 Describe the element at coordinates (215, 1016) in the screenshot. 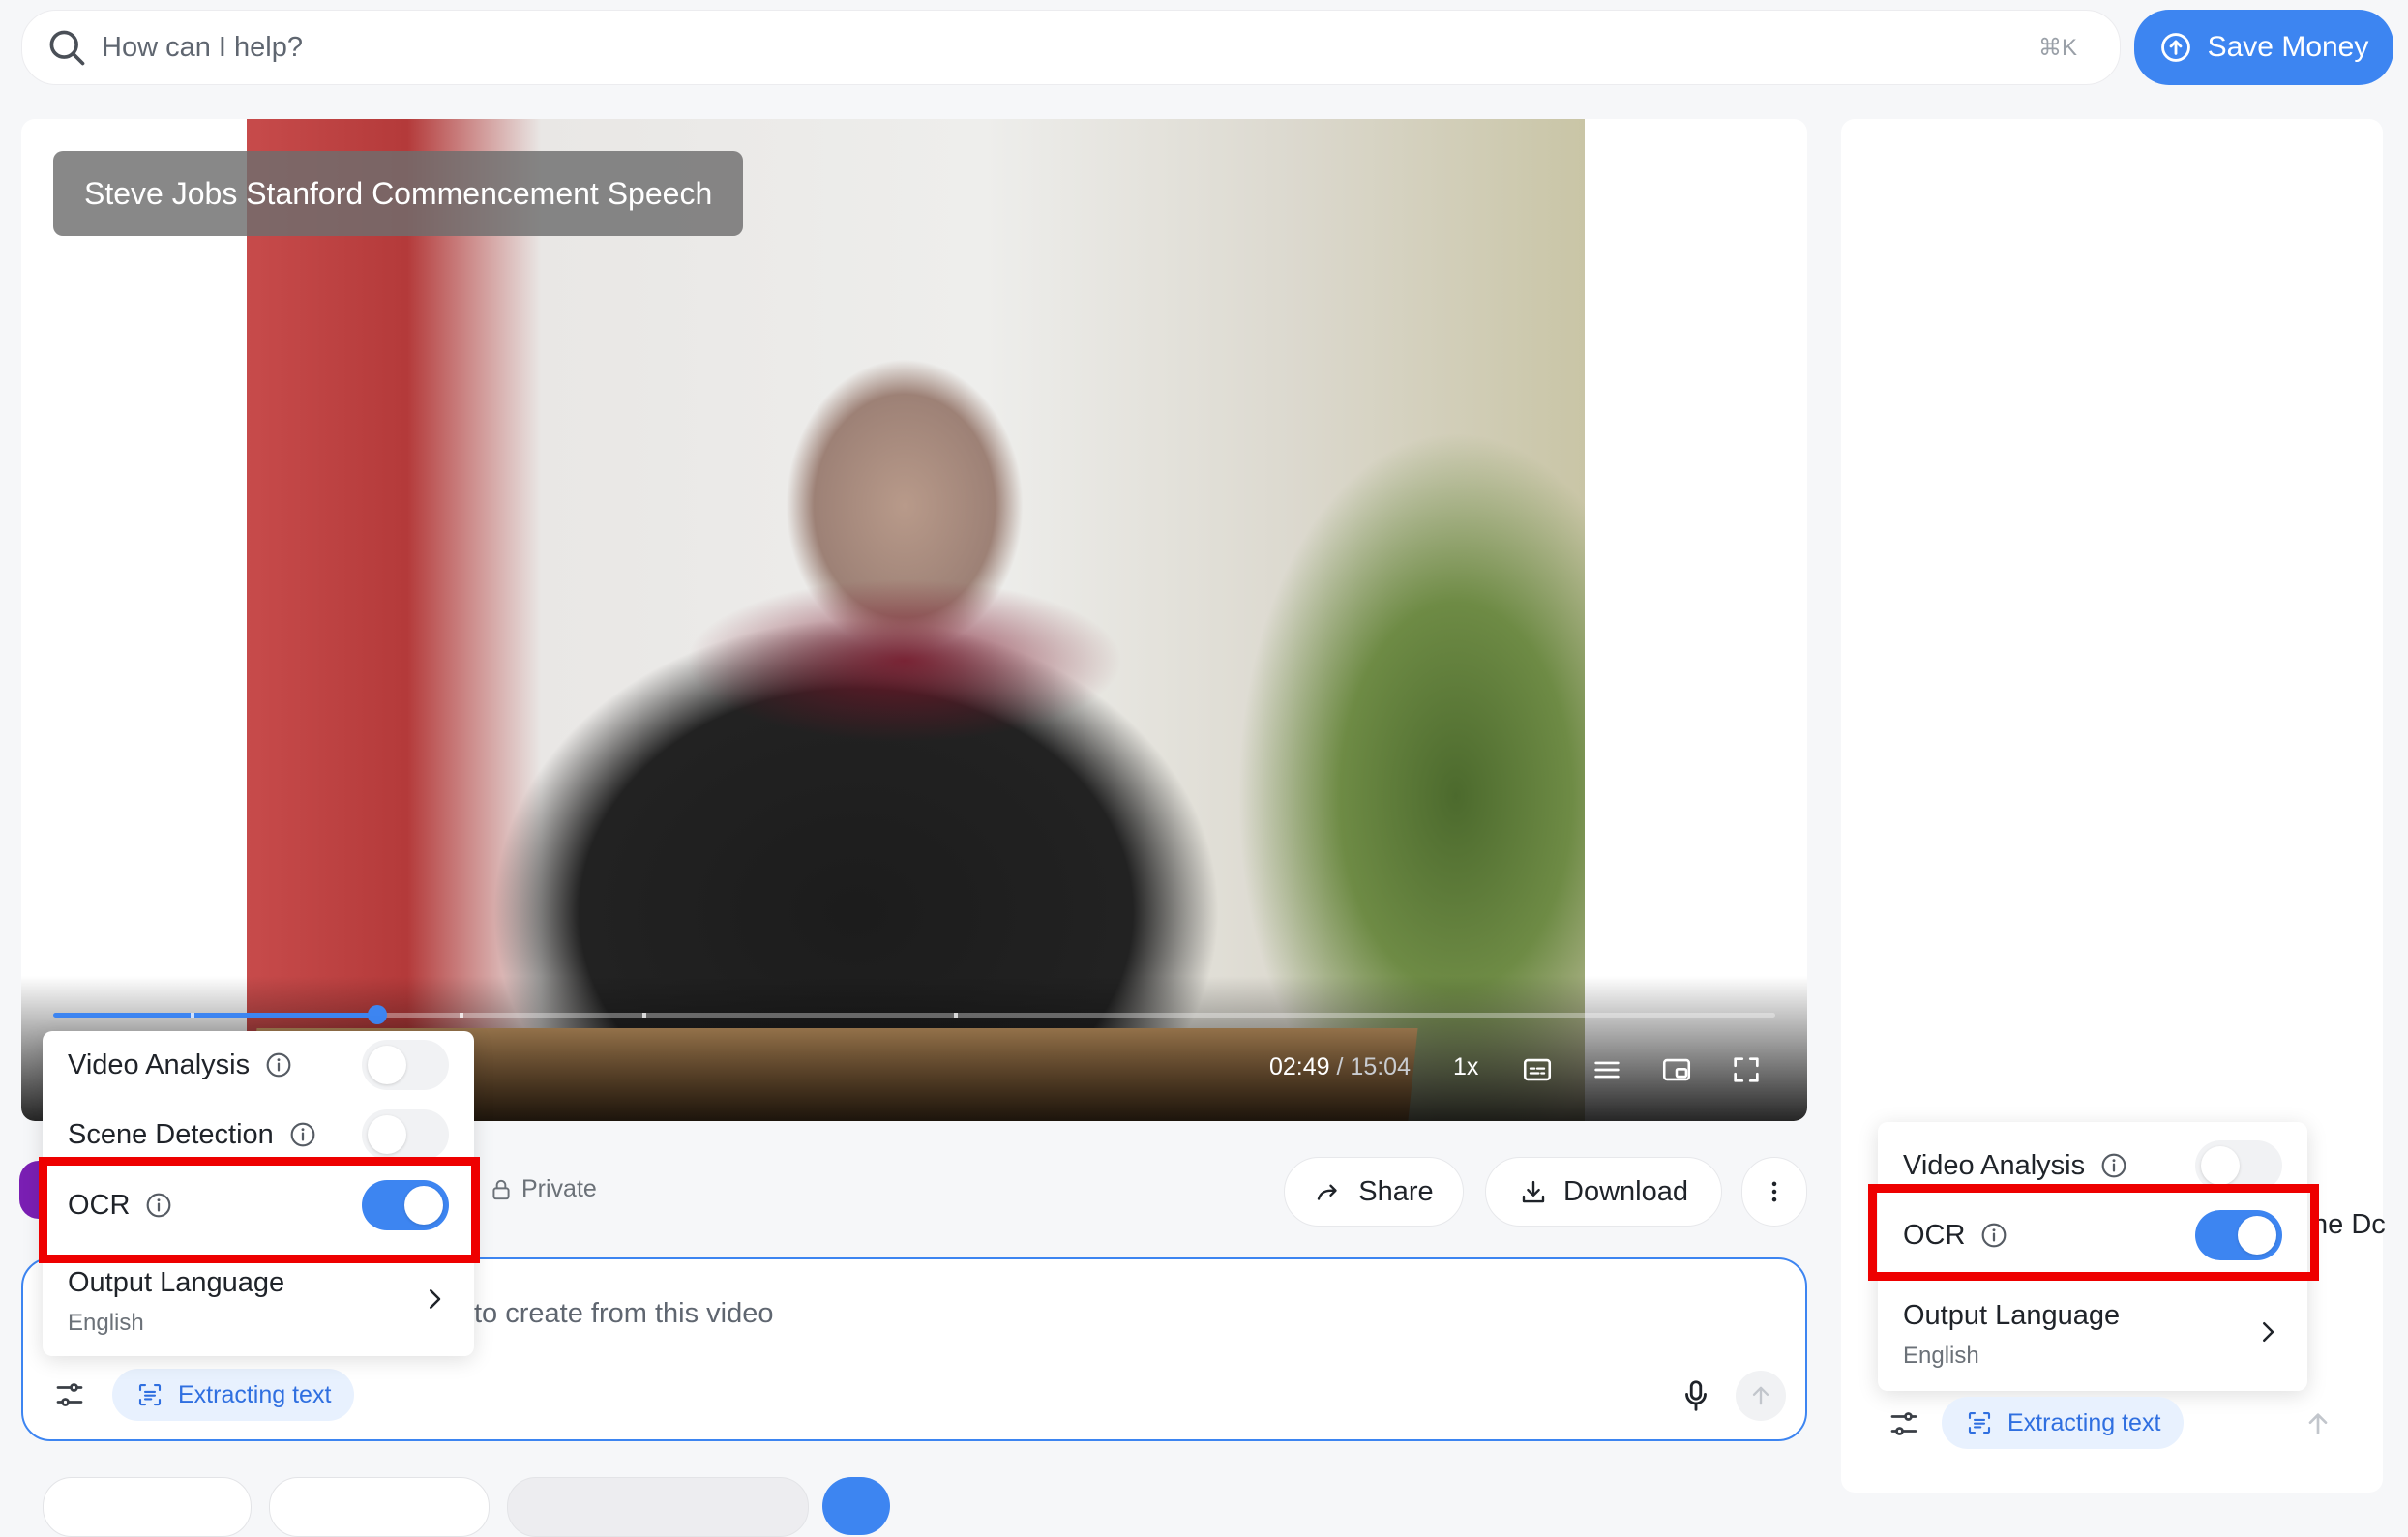

I see `progress-fill` at that location.